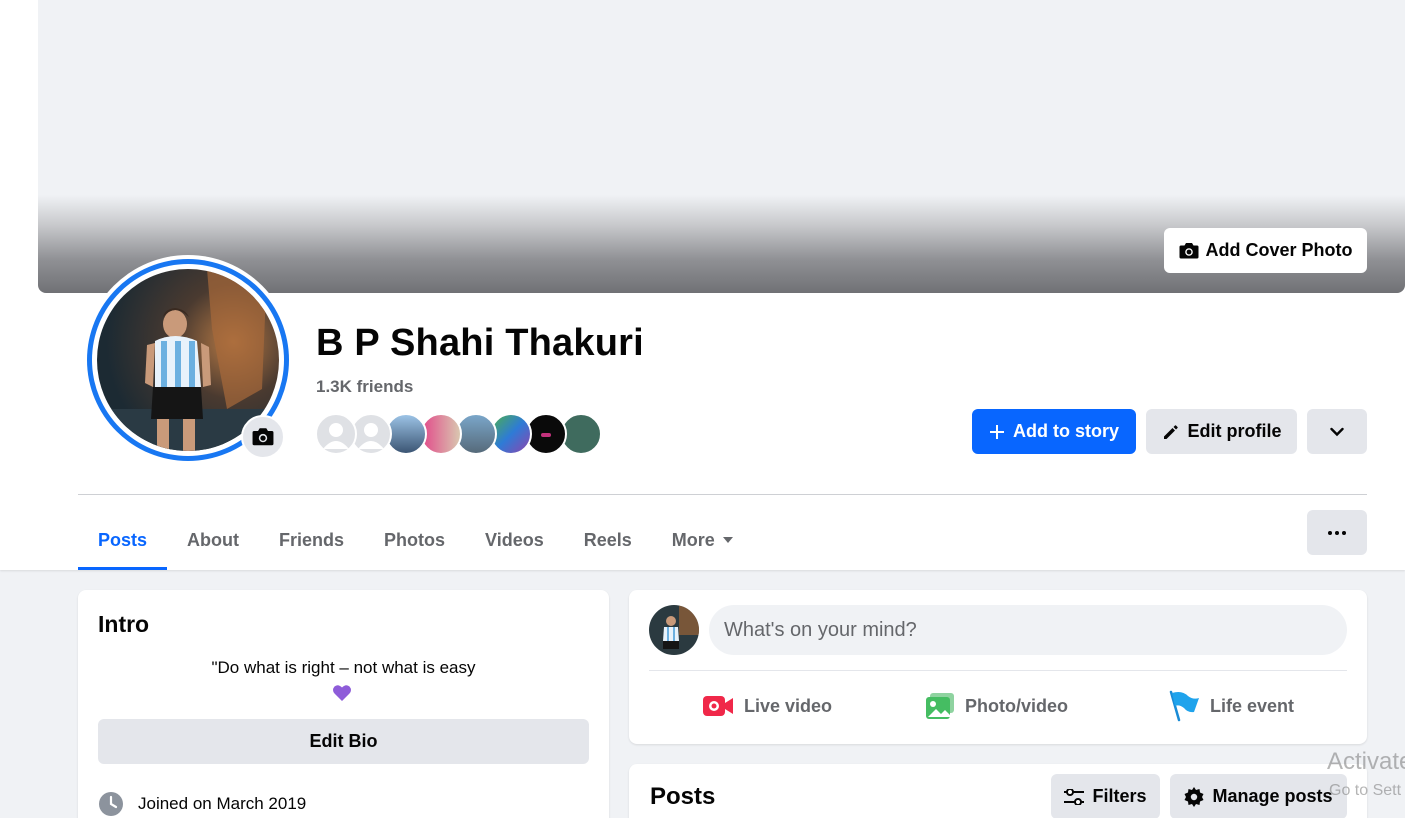 This screenshot has width=1405, height=818. Describe the element at coordinates (1170, 431) in the screenshot. I see `pencil-icon` at that location.